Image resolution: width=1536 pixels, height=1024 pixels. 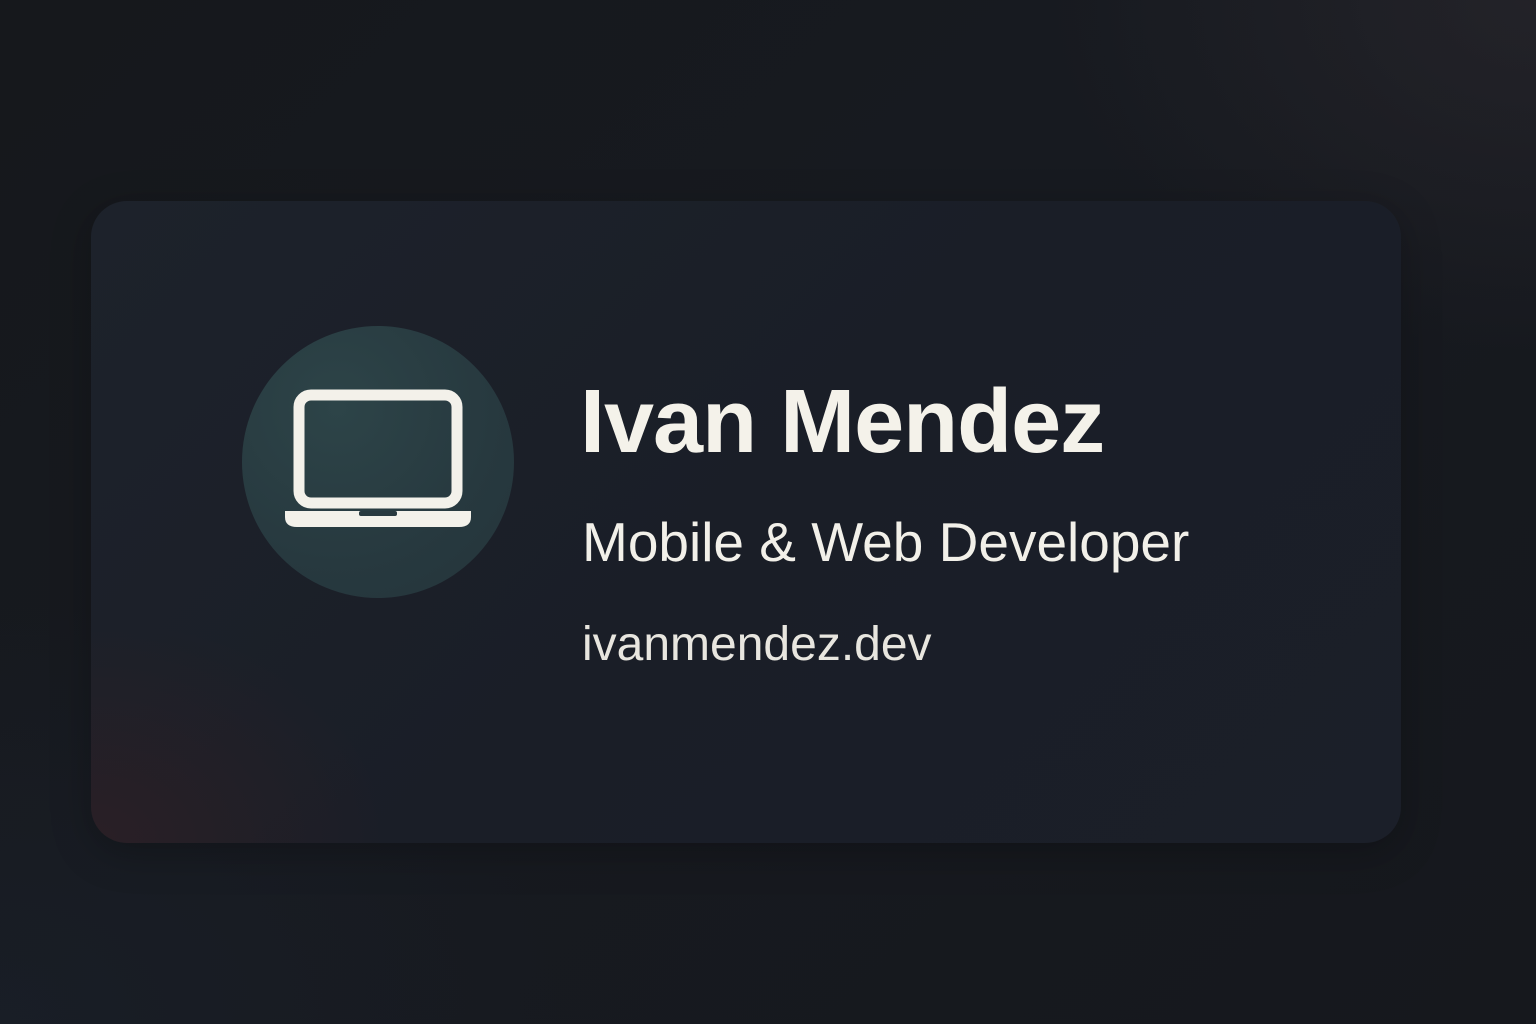 I want to click on avatar, so click(x=378, y=462).